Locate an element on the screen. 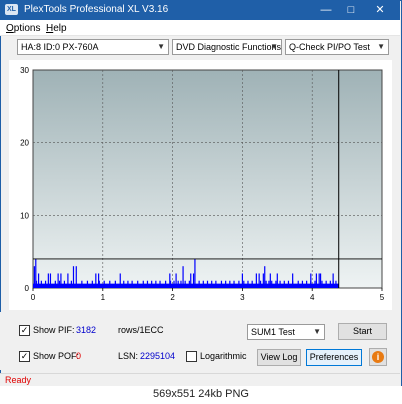 The width and height of the screenshot is (402, 404). start-button: Start is located at coordinates (362, 331).